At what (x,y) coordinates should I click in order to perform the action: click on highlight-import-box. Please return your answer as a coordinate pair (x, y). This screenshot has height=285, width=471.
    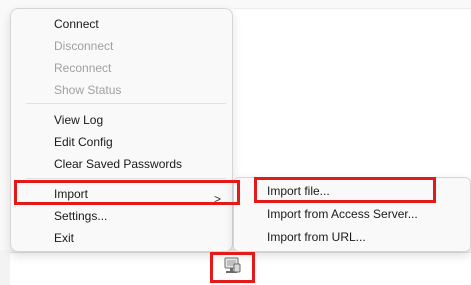
    Looking at the image, I should click on (127, 192).